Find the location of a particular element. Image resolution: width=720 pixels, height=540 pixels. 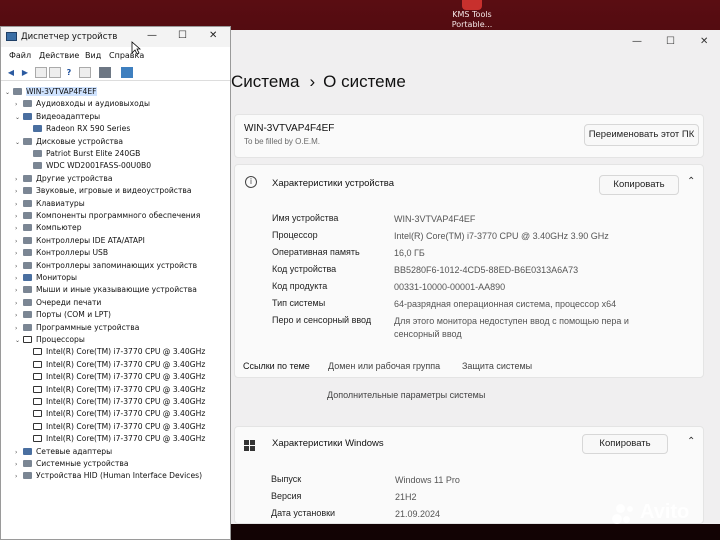

tree-node-label: Patriot Burst Elite 240GB is located at coordinates (93, 153).